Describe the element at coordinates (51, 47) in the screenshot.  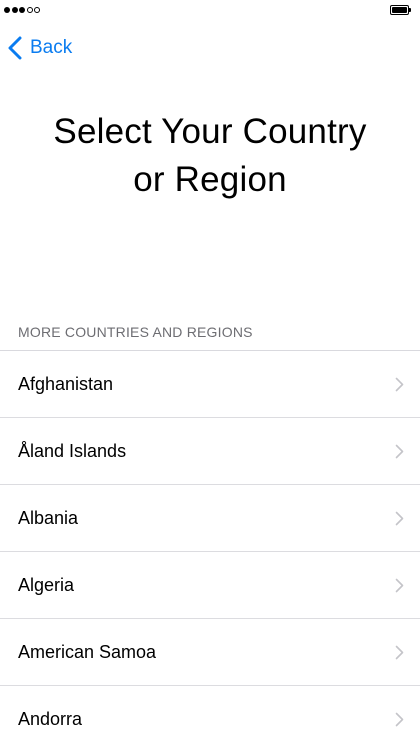
I see `back-button-label: Back` at that location.